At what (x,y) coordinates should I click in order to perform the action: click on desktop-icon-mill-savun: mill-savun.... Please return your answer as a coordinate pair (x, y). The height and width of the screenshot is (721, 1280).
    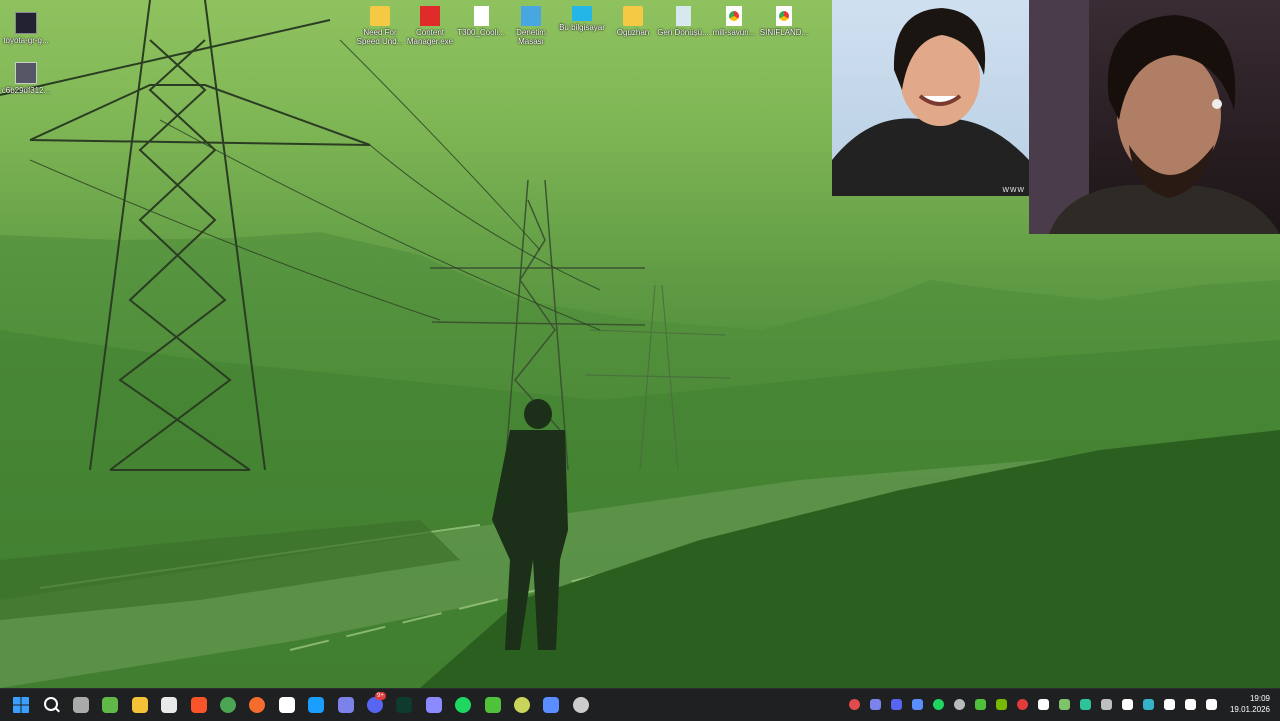
    Looking at the image, I should click on (734, 21).